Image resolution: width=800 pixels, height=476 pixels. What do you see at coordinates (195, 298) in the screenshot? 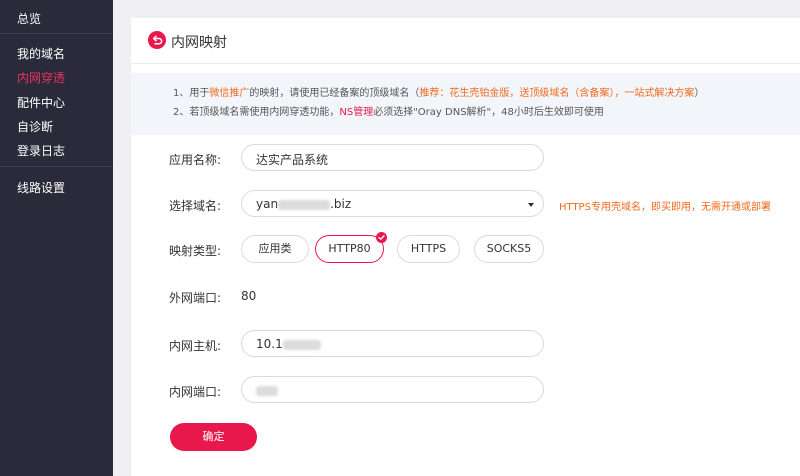
I see `external-port-label: 外网端口:` at bounding box center [195, 298].